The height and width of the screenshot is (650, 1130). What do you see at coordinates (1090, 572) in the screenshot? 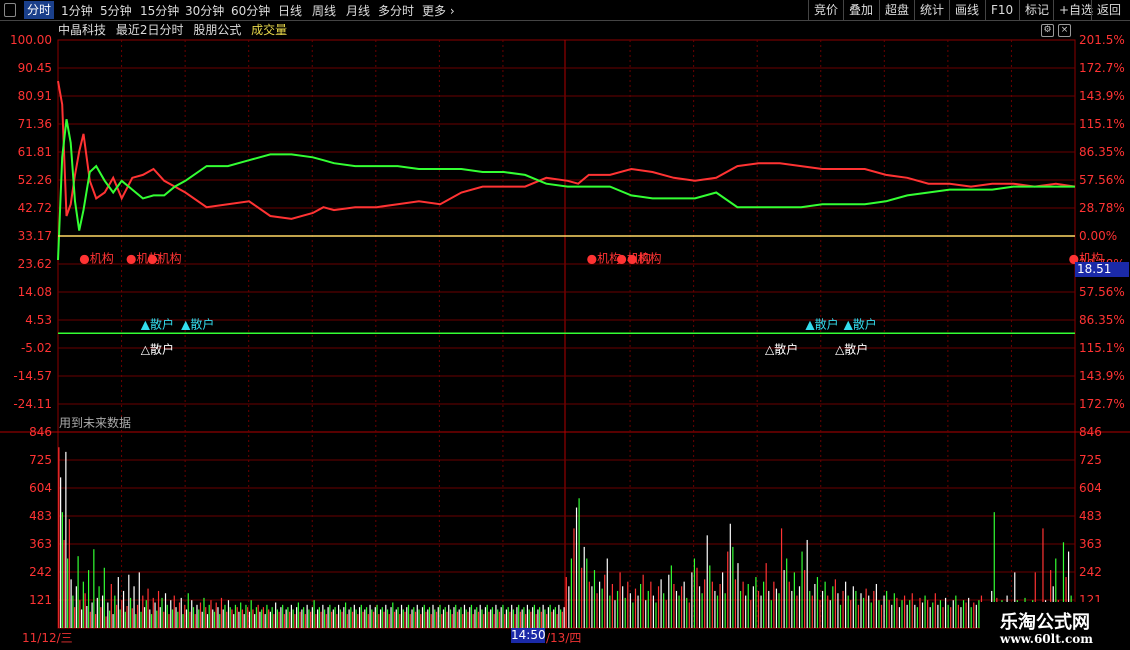
I see `vol-right-tick: 242` at bounding box center [1090, 572].